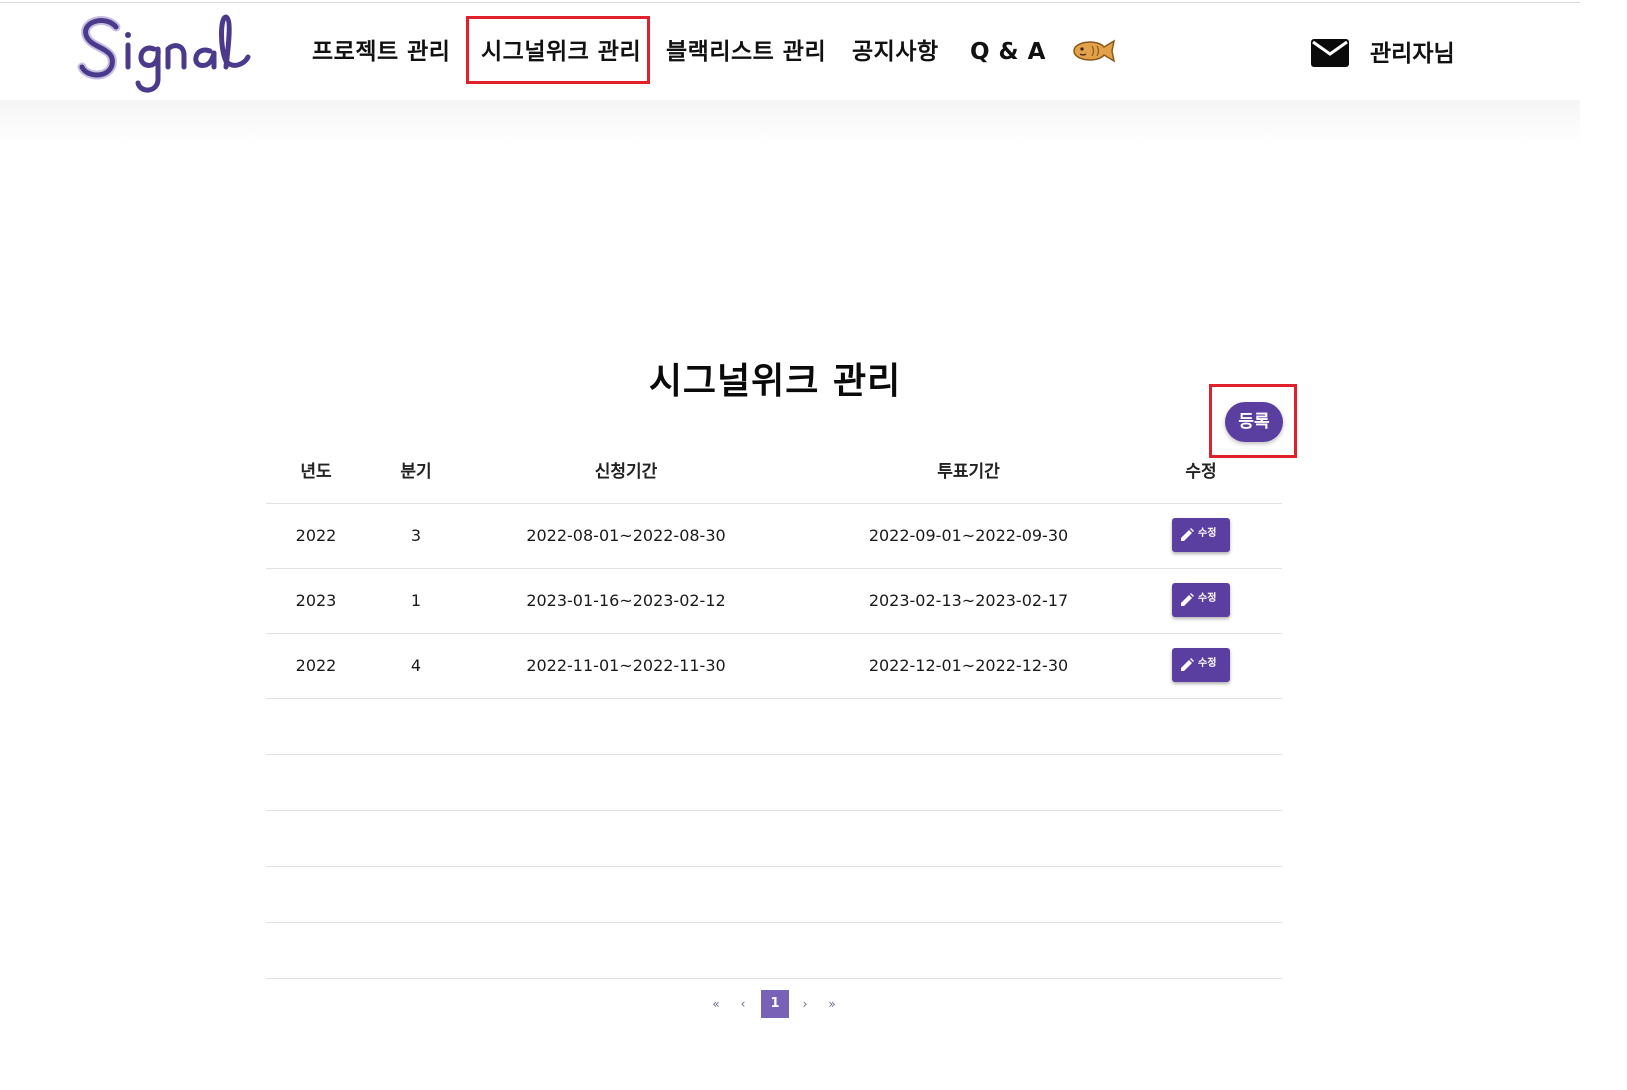  Describe the element at coordinates (416, 665) in the screenshot. I see `cell-quarter: 4` at that location.